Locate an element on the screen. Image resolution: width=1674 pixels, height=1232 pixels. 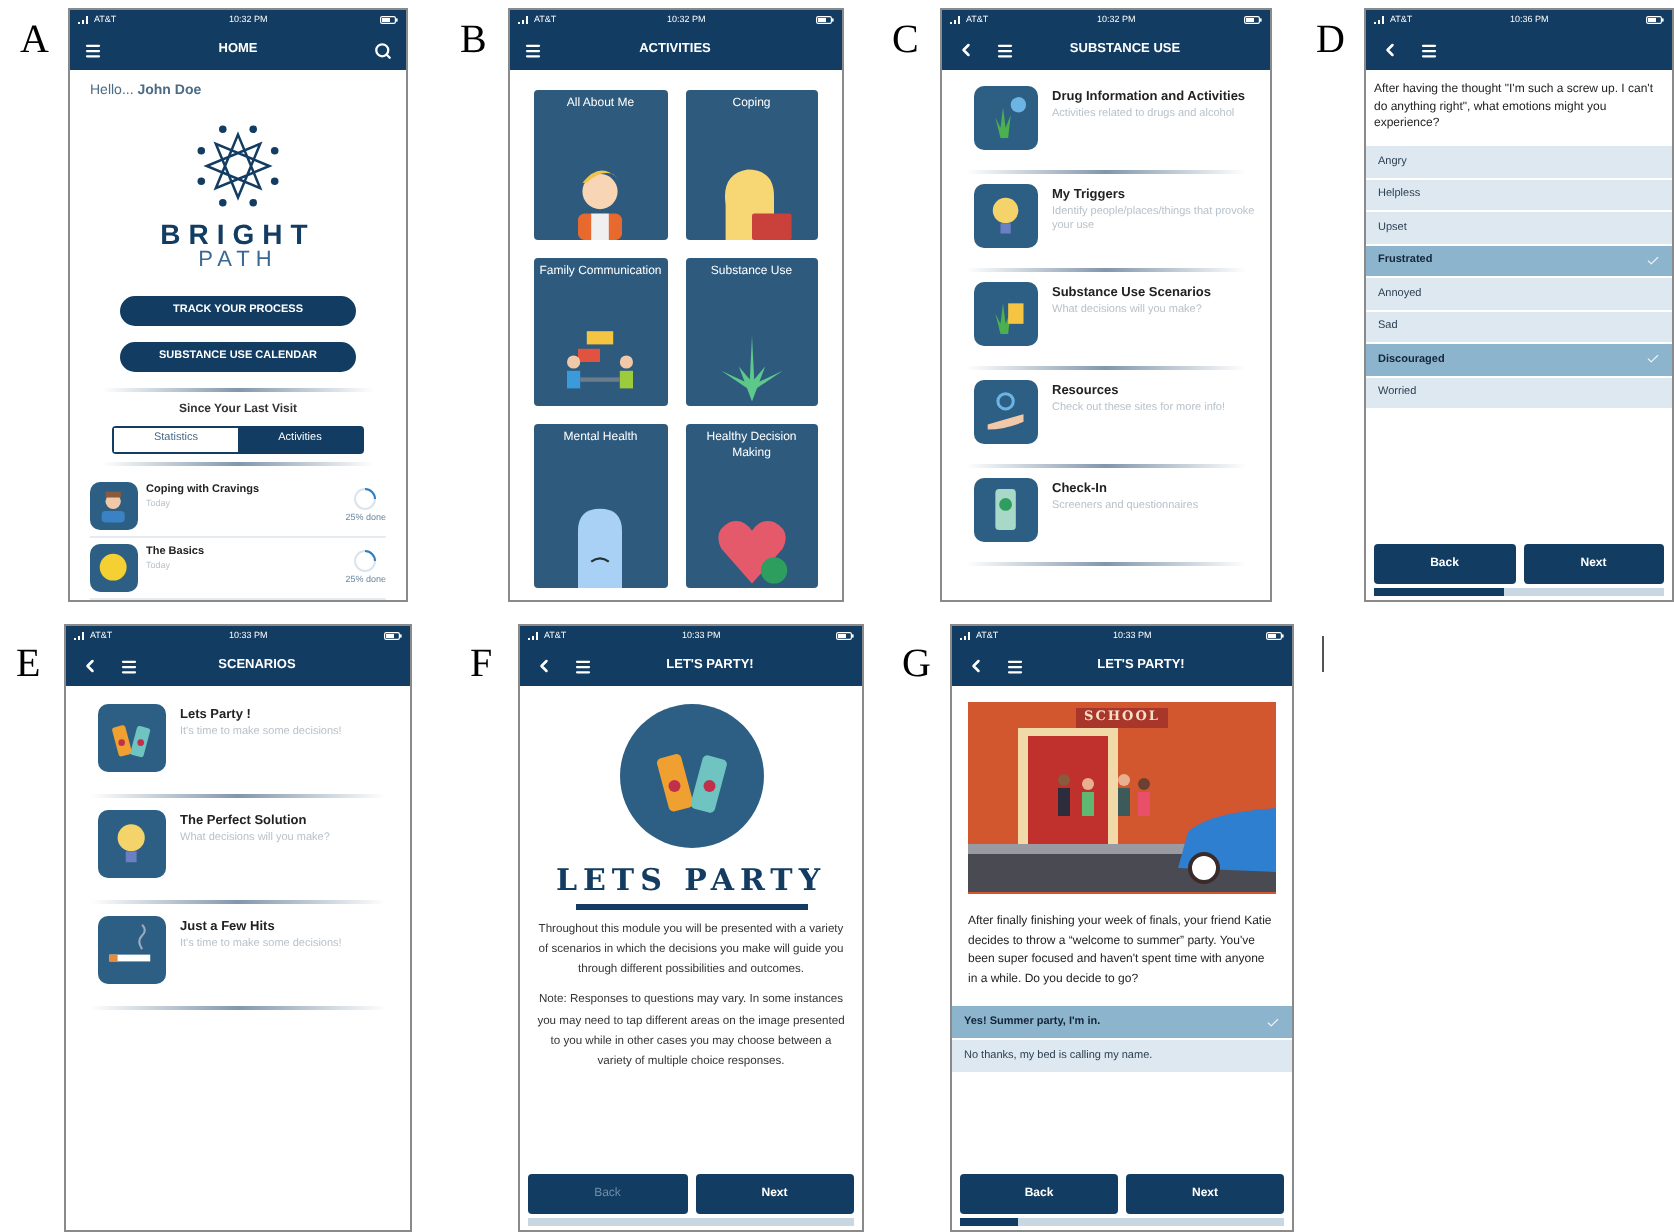
brand-name: BRIGHT is located at coordinates (238, 233).